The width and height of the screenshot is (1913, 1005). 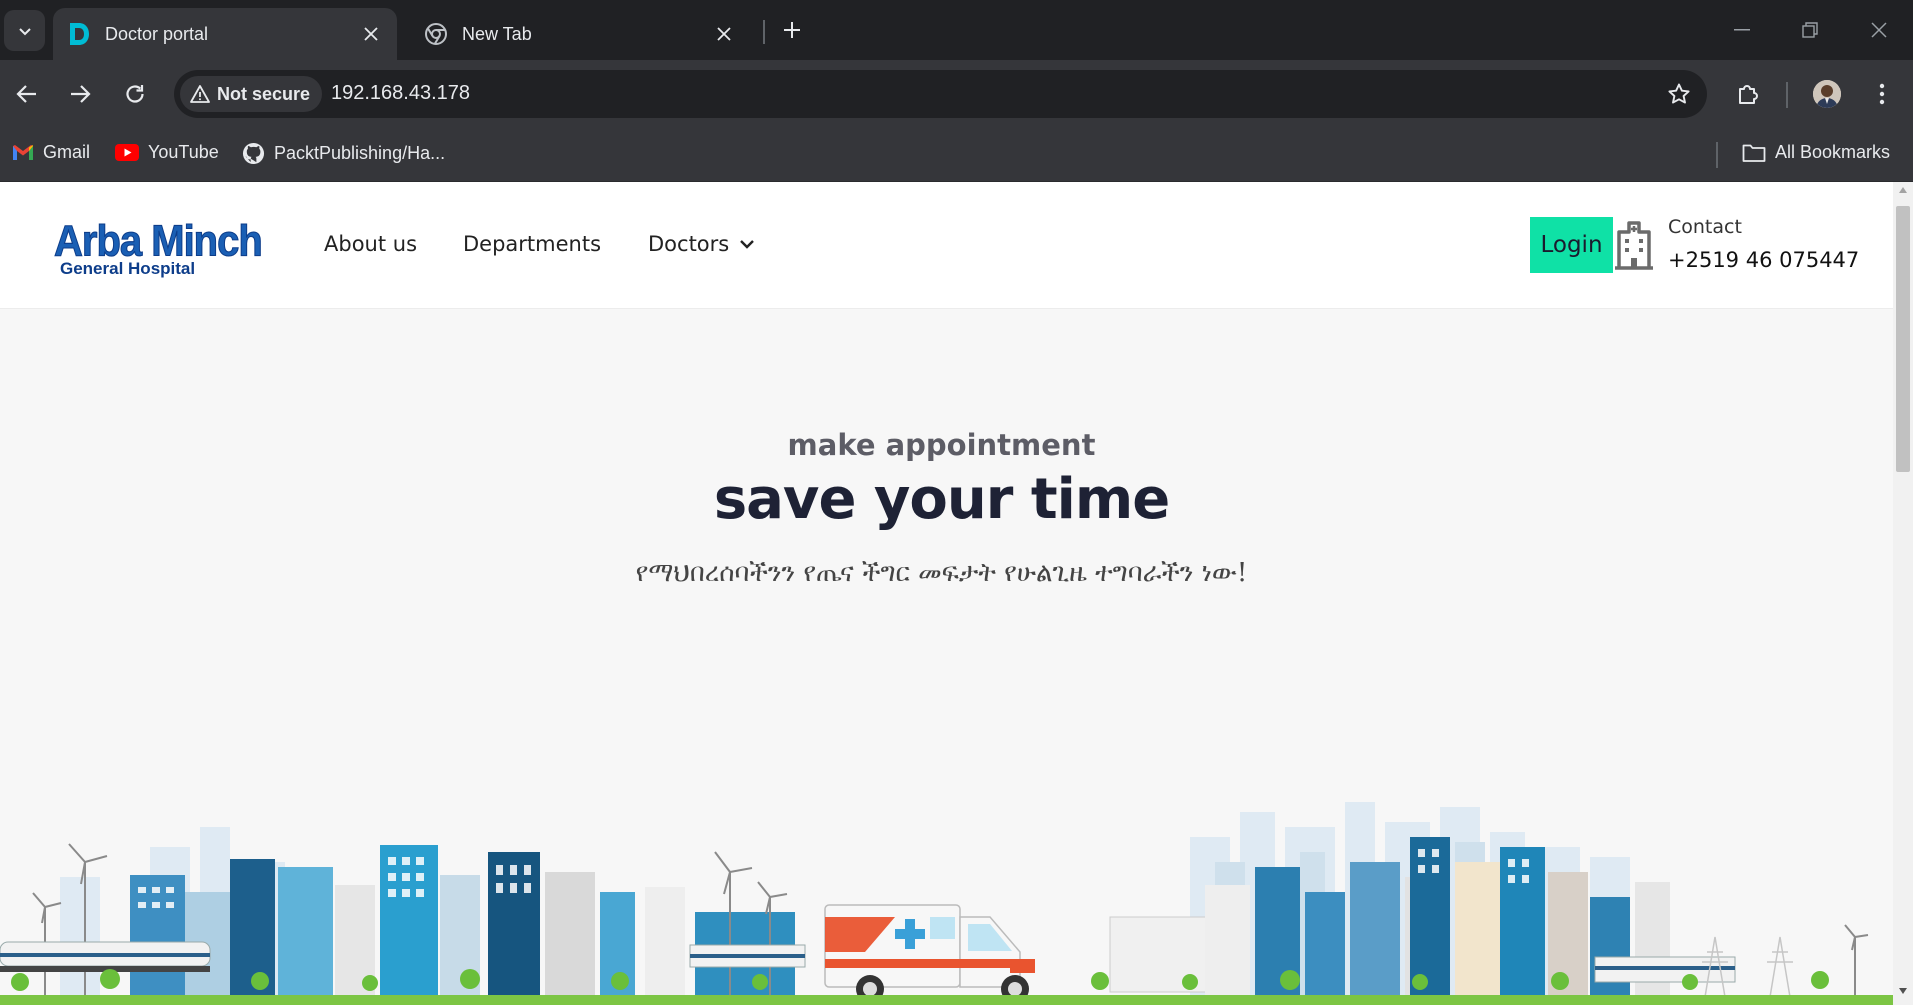 What do you see at coordinates (183, 152) in the screenshot?
I see `bookmark-label: YouTube` at bounding box center [183, 152].